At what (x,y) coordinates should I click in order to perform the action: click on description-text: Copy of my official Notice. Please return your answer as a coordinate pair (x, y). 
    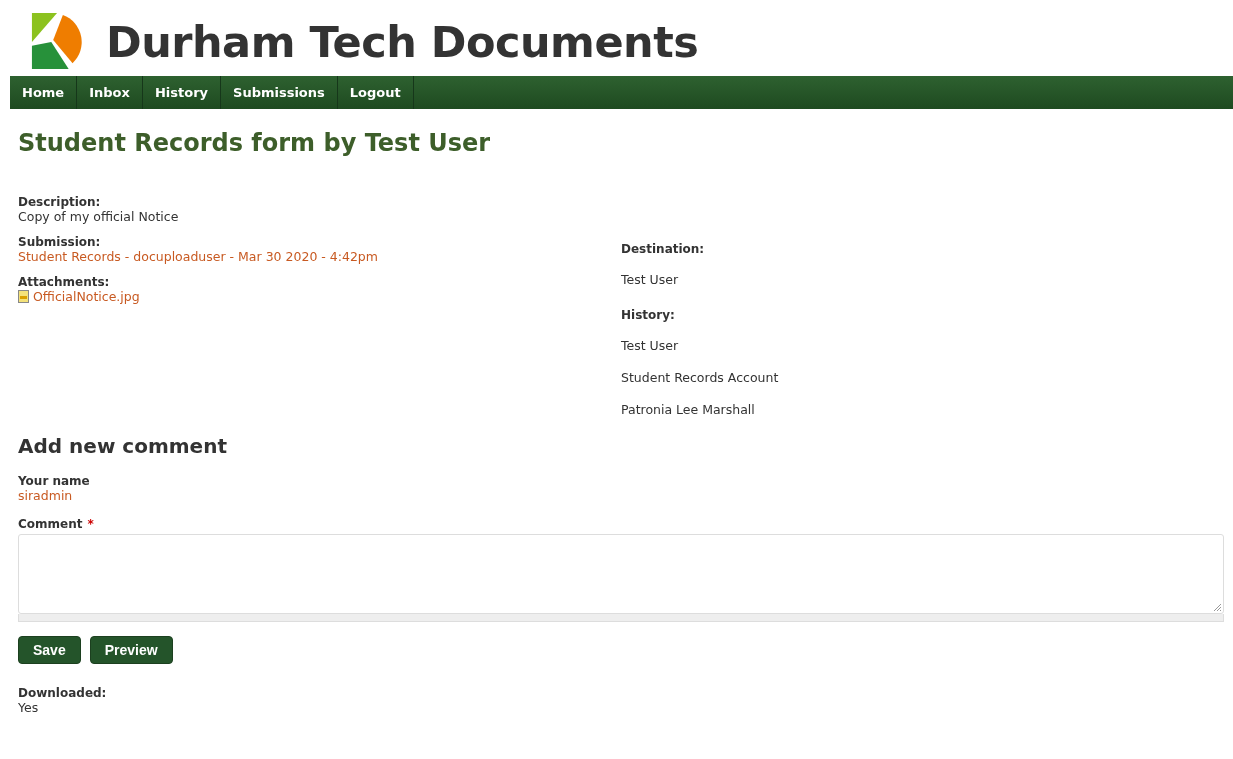
    Looking at the image, I should click on (98, 216).